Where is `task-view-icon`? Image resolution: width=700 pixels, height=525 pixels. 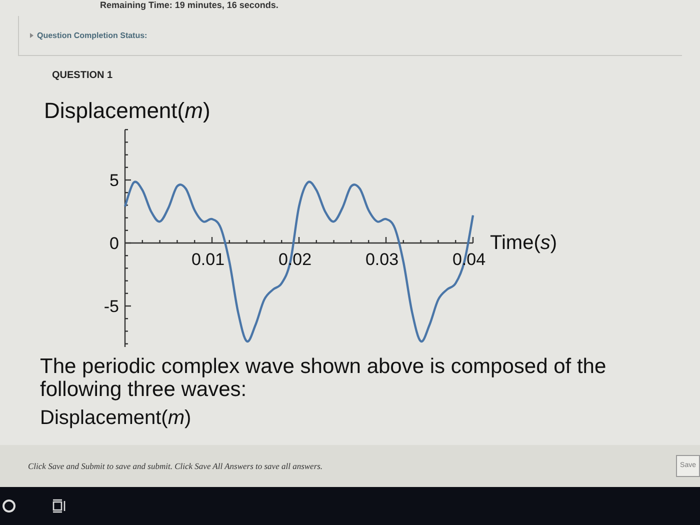
task-view-icon is located at coordinates (59, 506).